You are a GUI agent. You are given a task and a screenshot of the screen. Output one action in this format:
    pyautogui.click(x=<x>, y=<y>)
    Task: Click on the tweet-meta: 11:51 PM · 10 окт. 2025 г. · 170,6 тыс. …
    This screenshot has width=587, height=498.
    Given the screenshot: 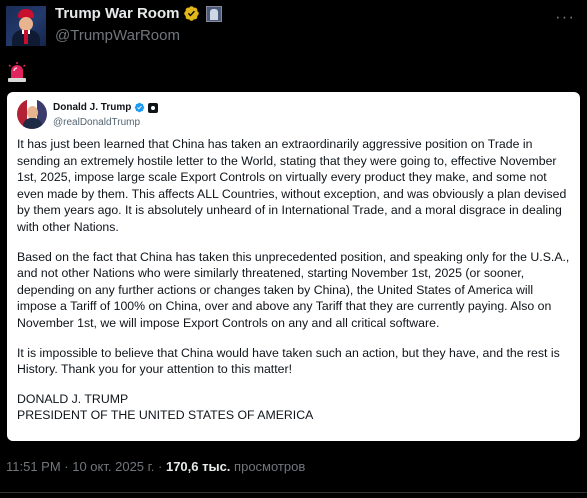 What is the action you would take?
    pyautogui.click(x=155, y=466)
    